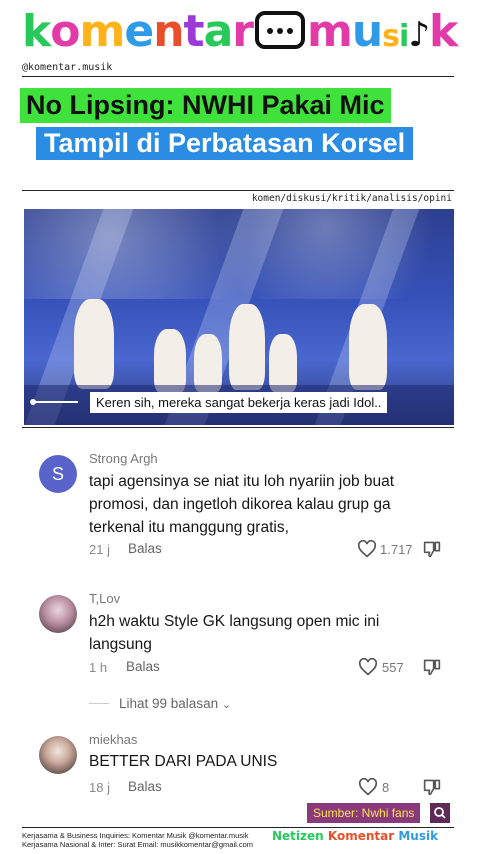  What do you see at coordinates (351, 198) in the screenshot?
I see `category-tags: komen/diskusi/kritik/analisis/opini` at bounding box center [351, 198].